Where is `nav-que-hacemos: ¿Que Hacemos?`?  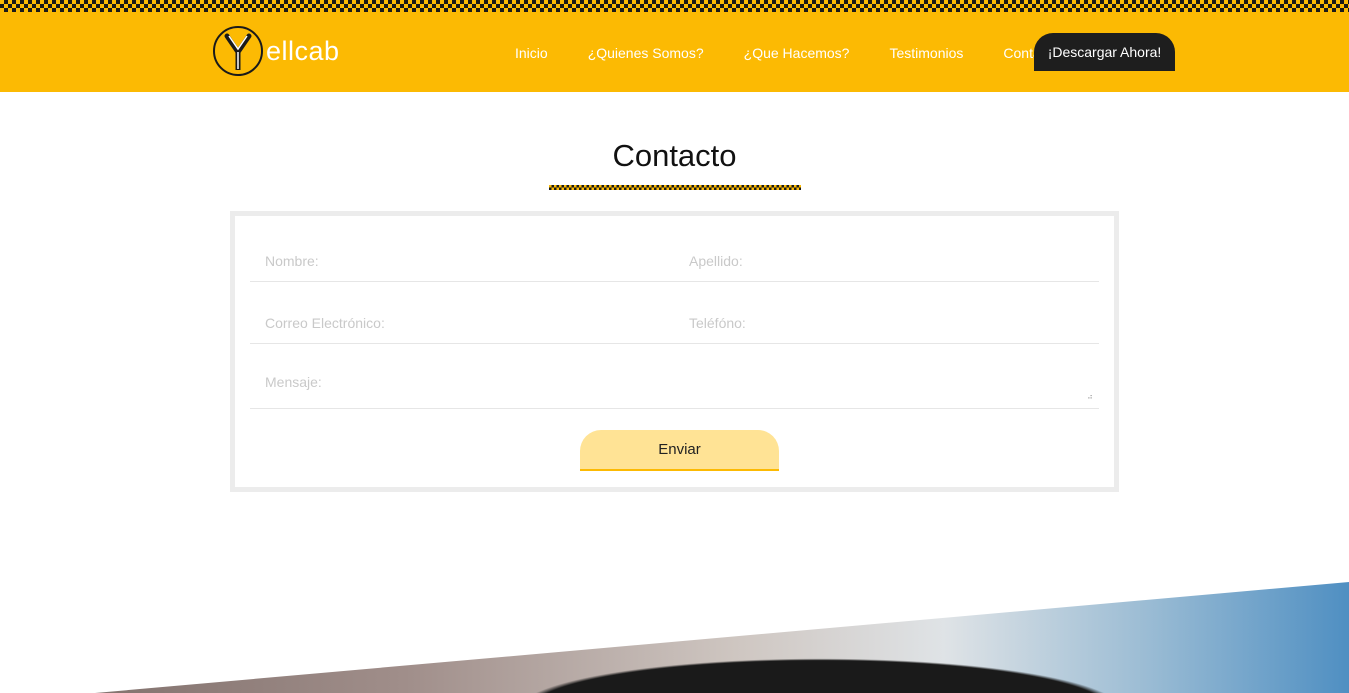
nav-que-hacemos: ¿Que Hacemos? is located at coordinates (797, 53).